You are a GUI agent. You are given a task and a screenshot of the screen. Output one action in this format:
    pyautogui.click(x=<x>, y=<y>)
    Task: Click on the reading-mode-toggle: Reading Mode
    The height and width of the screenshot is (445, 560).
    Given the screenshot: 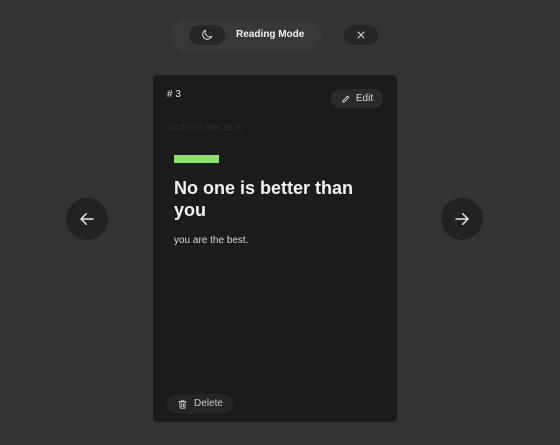 What is the action you would take?
    pyautogui.click(x=246, y=35)
    